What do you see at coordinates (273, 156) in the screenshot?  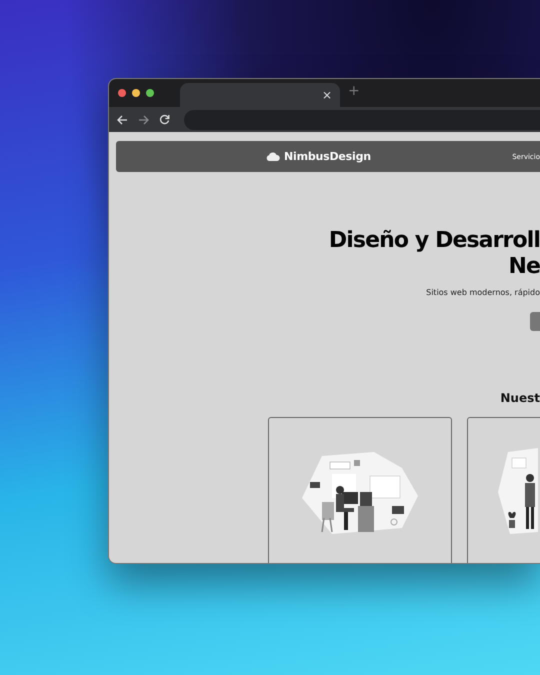 I see `cloud-icon` at bounding box center [273, 156].